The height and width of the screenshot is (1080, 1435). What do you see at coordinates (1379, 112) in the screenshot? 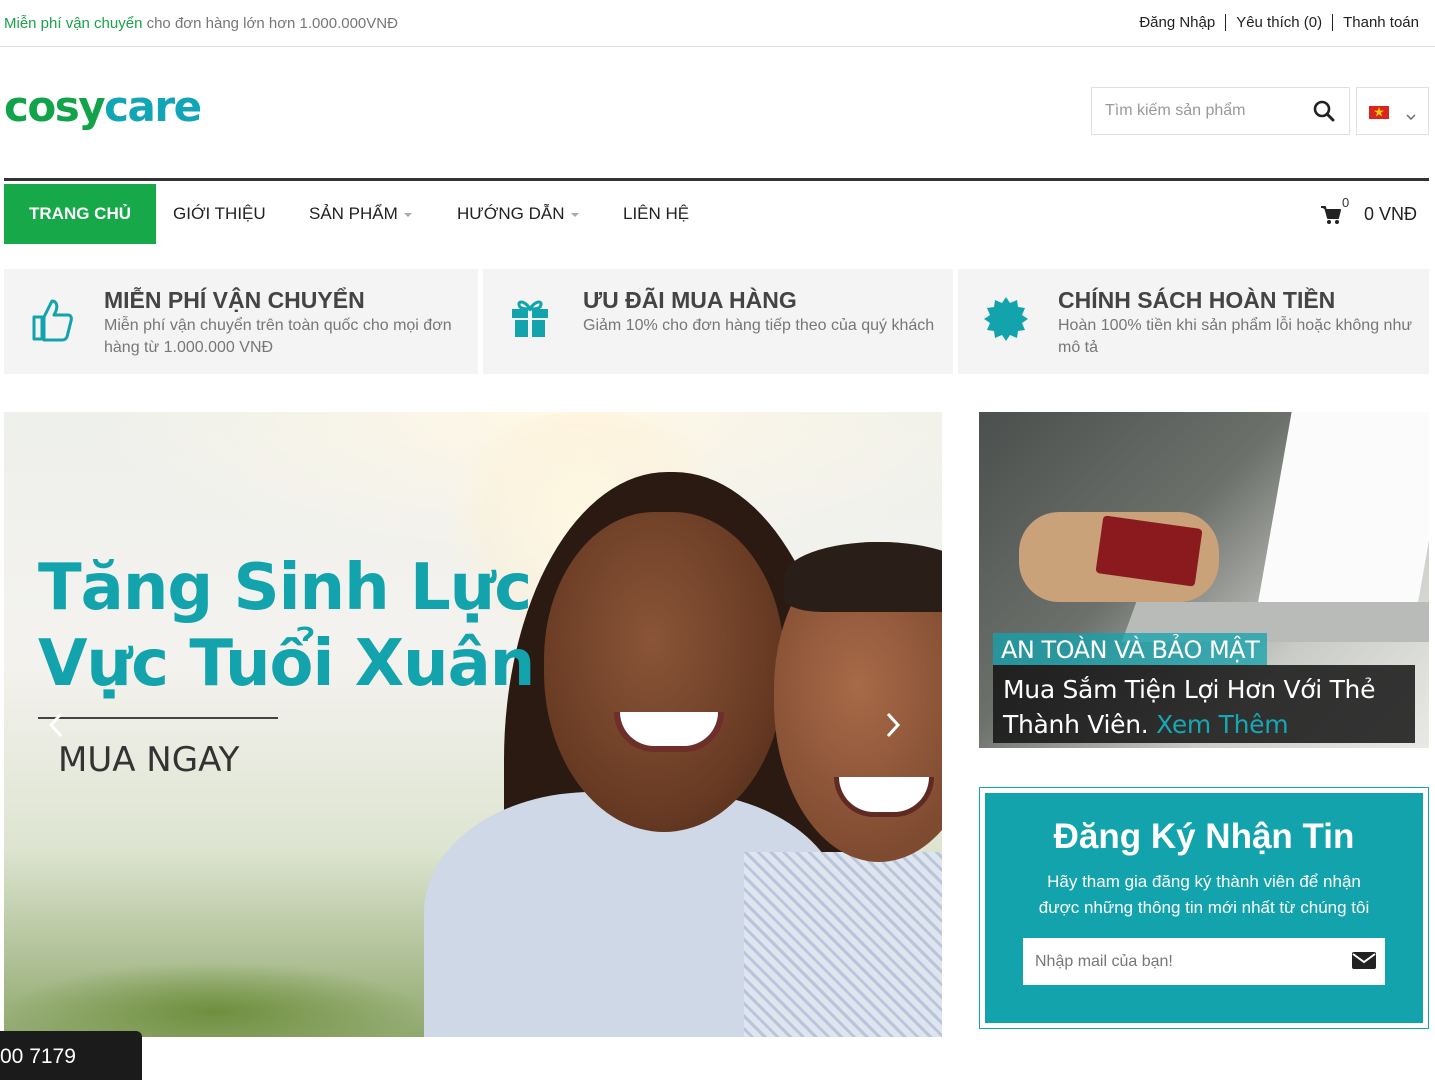
I see `vi-flag-icon` at bounding box center [1379, 112].